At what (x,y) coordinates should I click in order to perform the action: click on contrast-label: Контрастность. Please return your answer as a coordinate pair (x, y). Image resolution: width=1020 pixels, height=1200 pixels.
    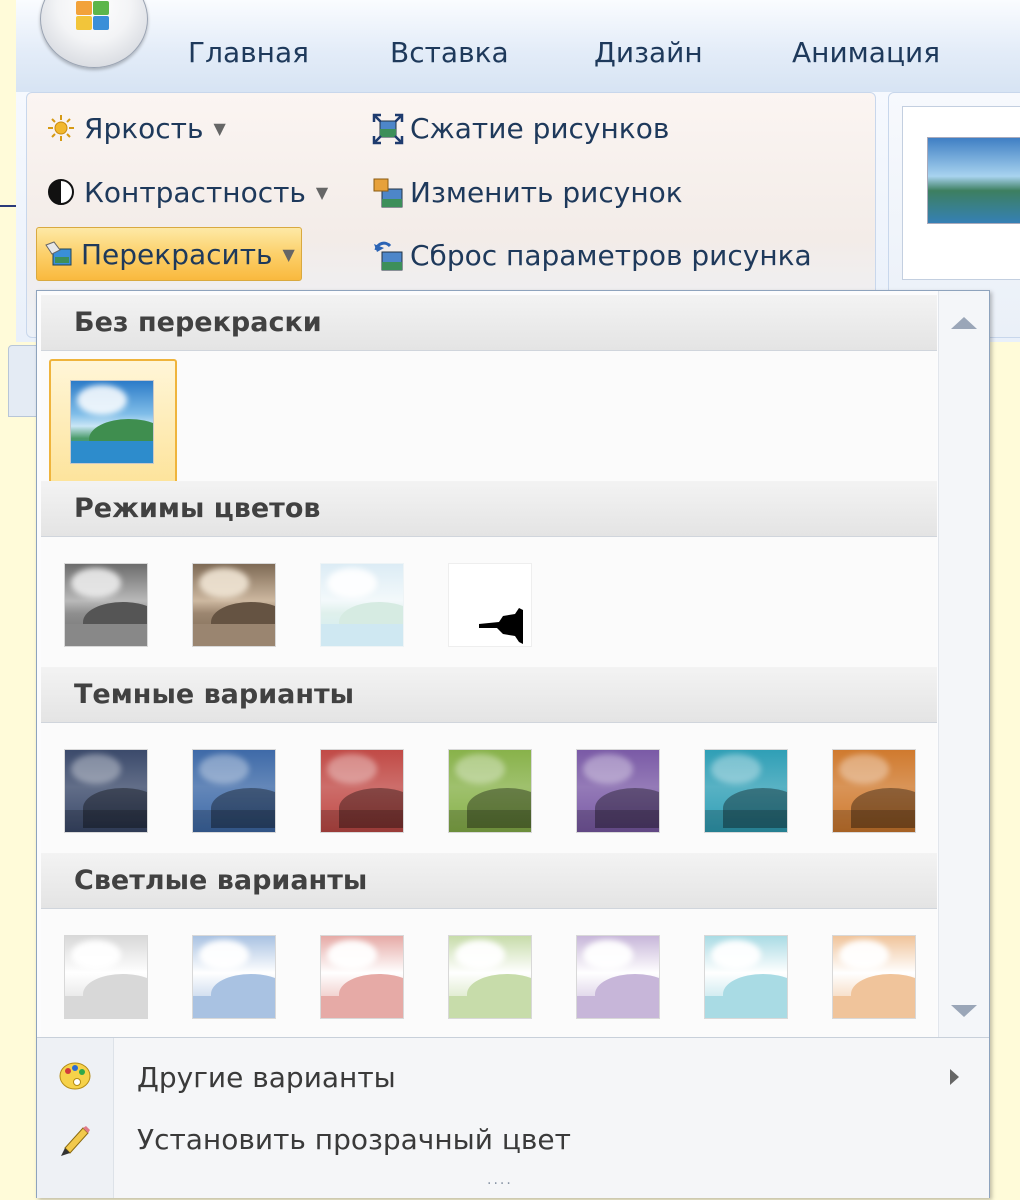
    Looking at the image, I should click on (195, 192).